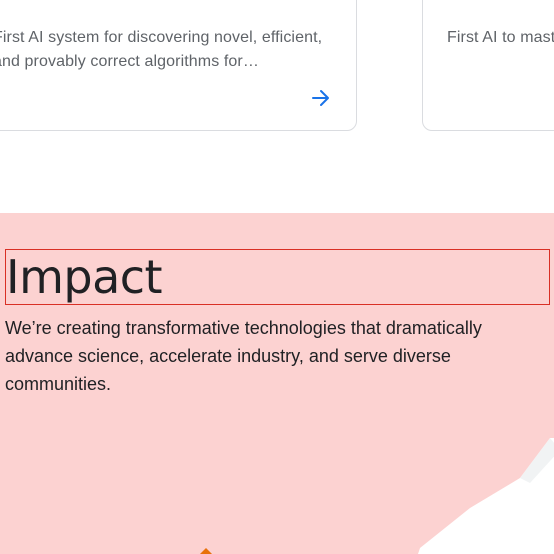 The width and height of the screenshot is (554, 554). What do you see at coordinates (84, 277) in the screenshot?
I see `impact-heading: Impact` at bounding box center [84, 277].